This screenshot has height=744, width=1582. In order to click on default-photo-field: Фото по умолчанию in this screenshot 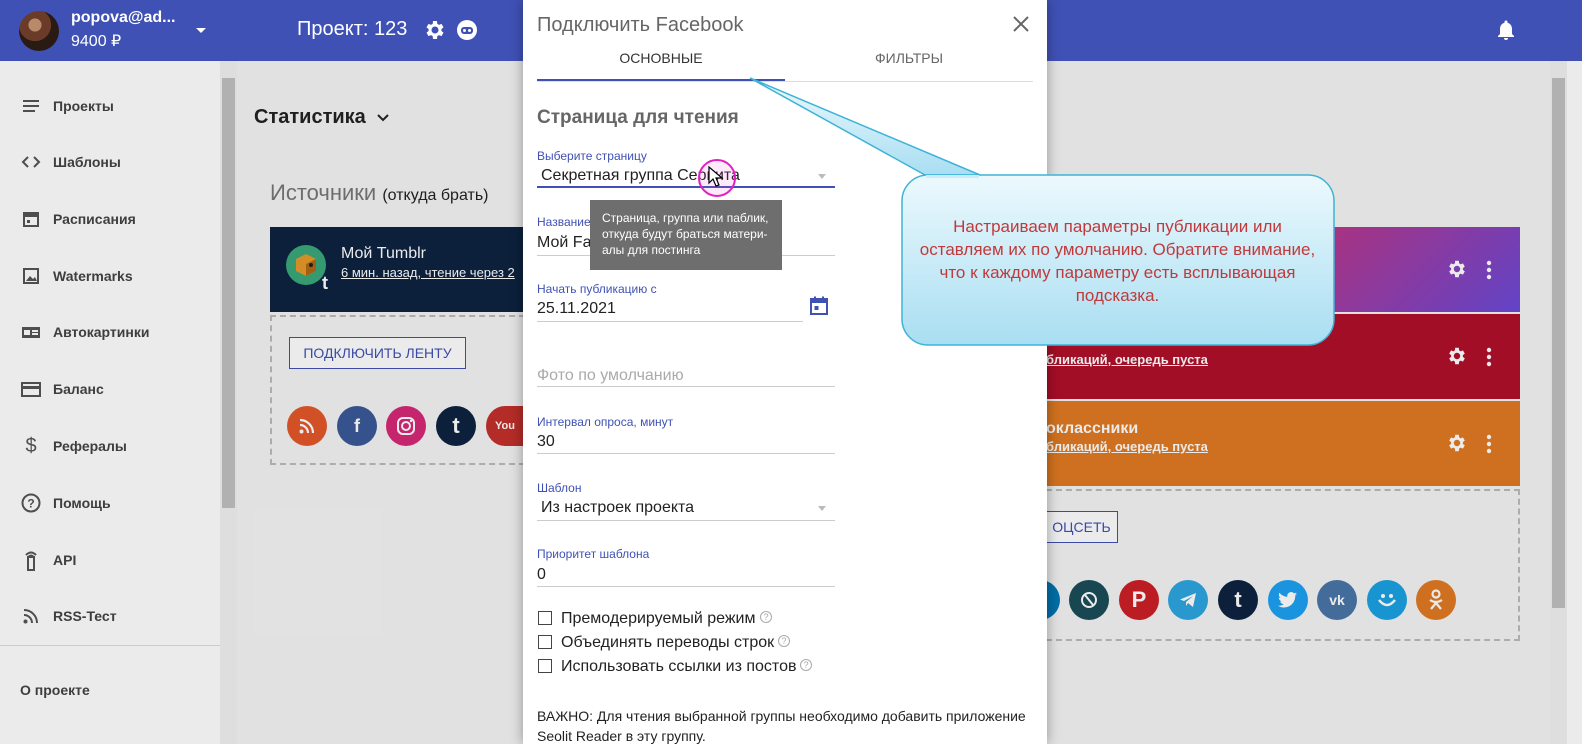, I will do `click(610, 376)`.